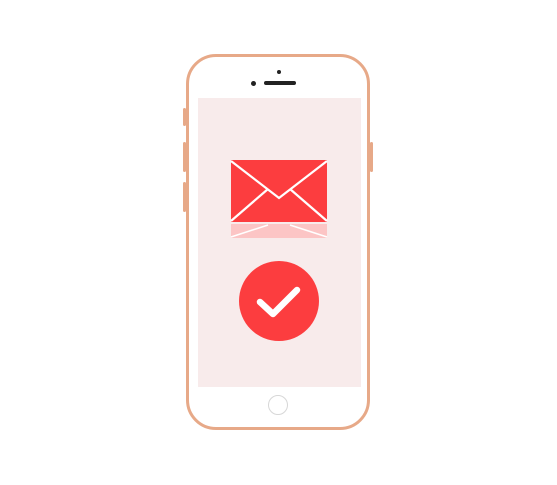 Image resolution: width=557 pixels, height=485 pixels. What do you see at coordinates (253, 83) in the screenshot?
I see `front-camera` at bounding box center [253, 83].